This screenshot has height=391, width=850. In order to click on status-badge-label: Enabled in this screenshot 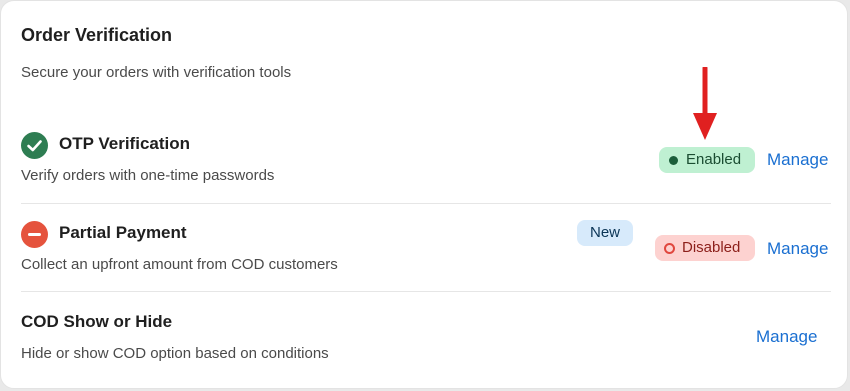, I will do `click(714, 159)`.